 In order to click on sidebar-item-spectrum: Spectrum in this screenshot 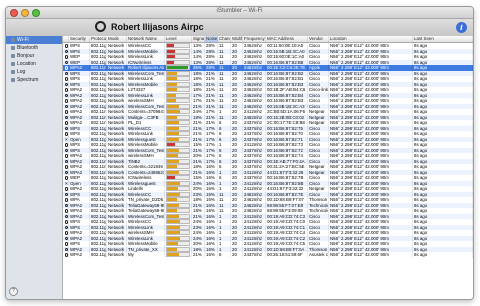, I will do `click(34, 80)`.